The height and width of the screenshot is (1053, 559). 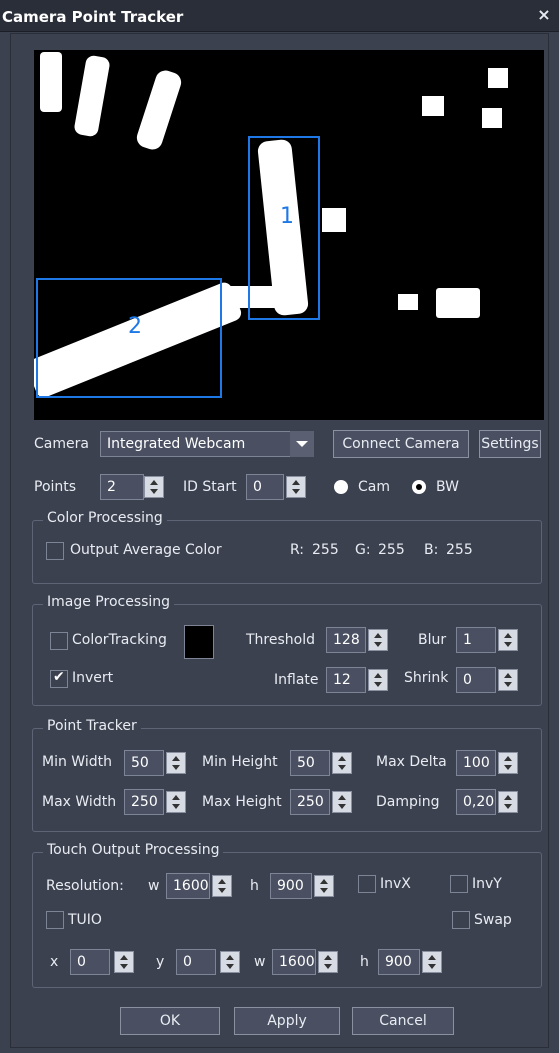 I want to click on res-w-stepper, so click(x=222, y=886).